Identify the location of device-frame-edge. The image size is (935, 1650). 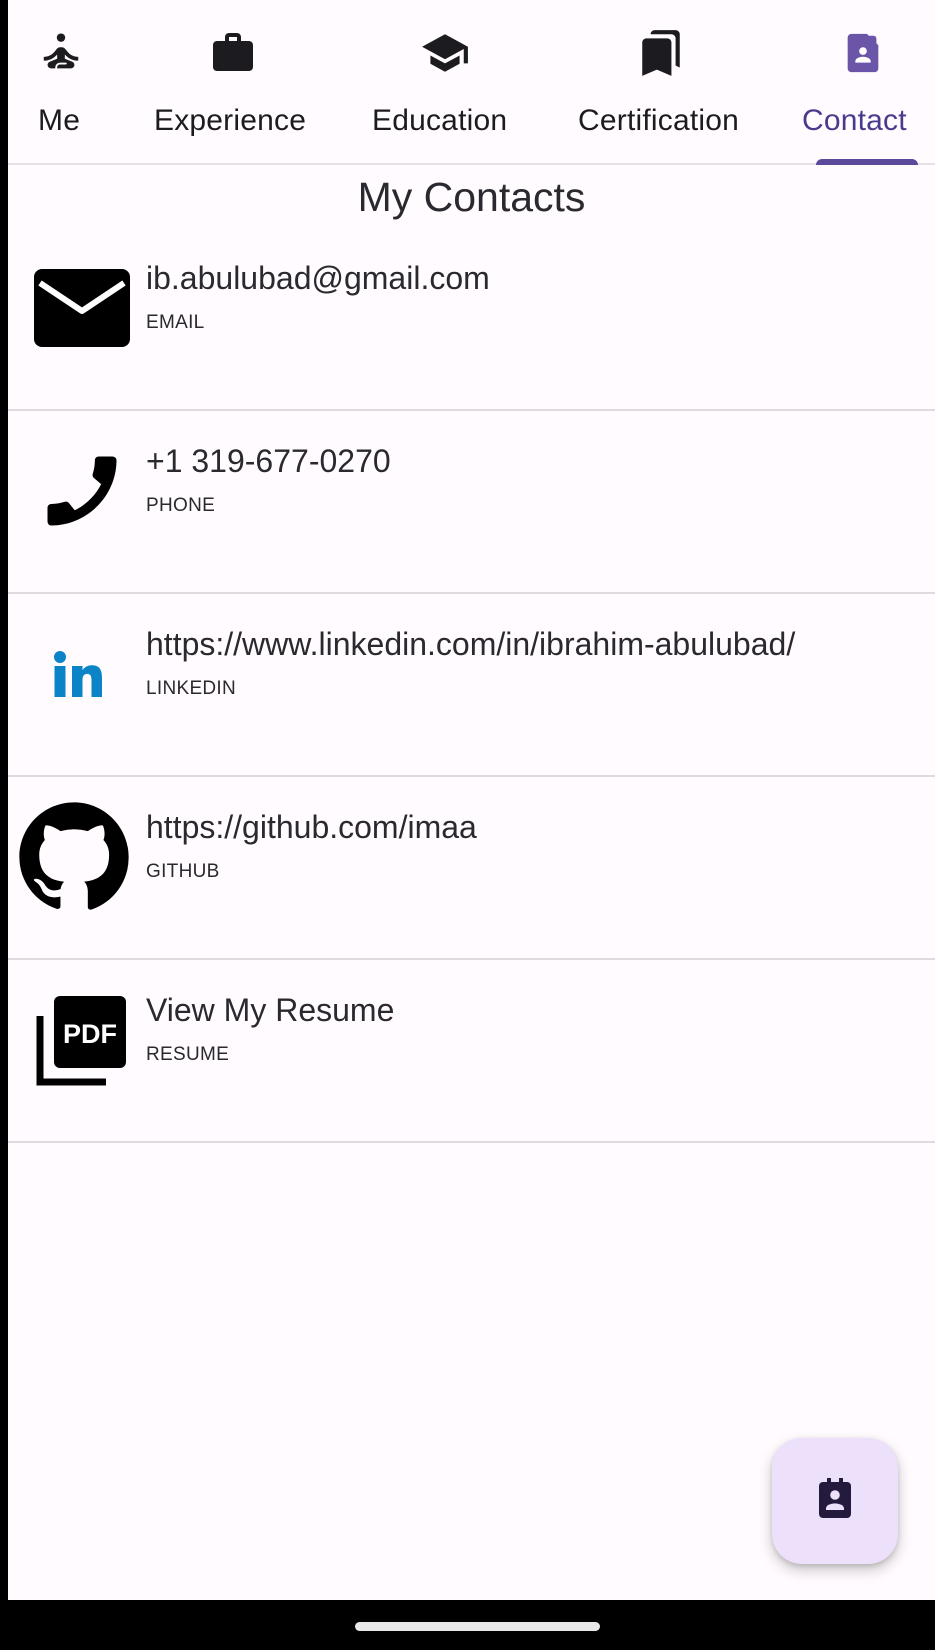
(4, 825).